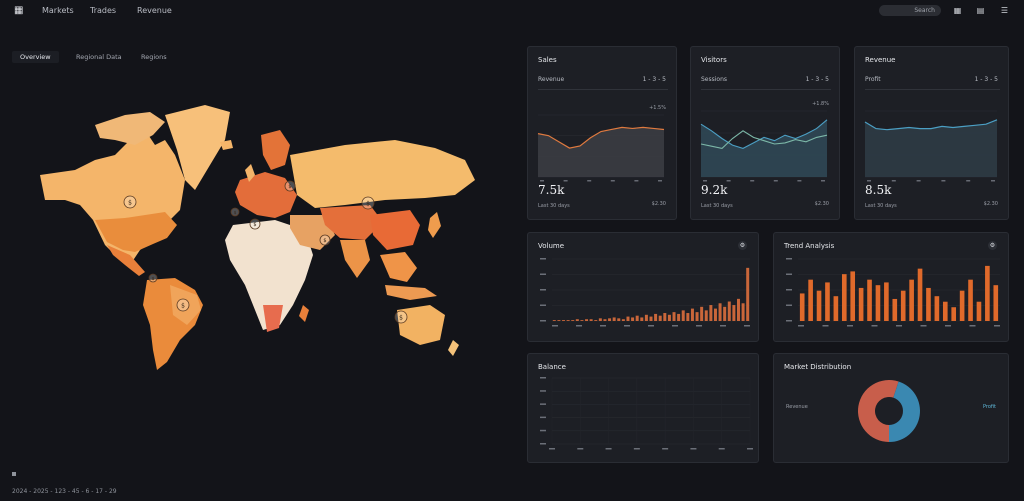  What do you see at coordinates (35, 57) in the screenshot?
I see `tab-overview: Overview` at bounding box center [35, 57].